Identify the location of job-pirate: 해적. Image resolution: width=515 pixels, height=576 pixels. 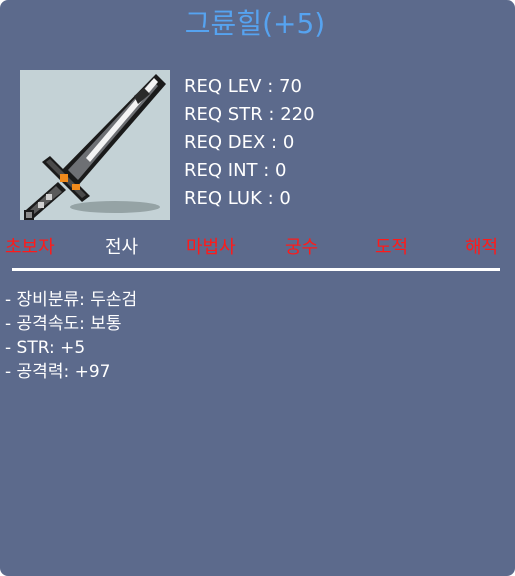
(482, 247).